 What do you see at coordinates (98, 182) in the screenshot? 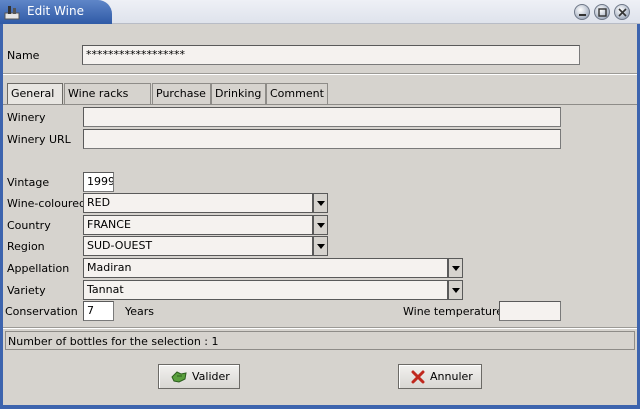
I see `vintage-field: 1999` at bounding box center [98, 182].